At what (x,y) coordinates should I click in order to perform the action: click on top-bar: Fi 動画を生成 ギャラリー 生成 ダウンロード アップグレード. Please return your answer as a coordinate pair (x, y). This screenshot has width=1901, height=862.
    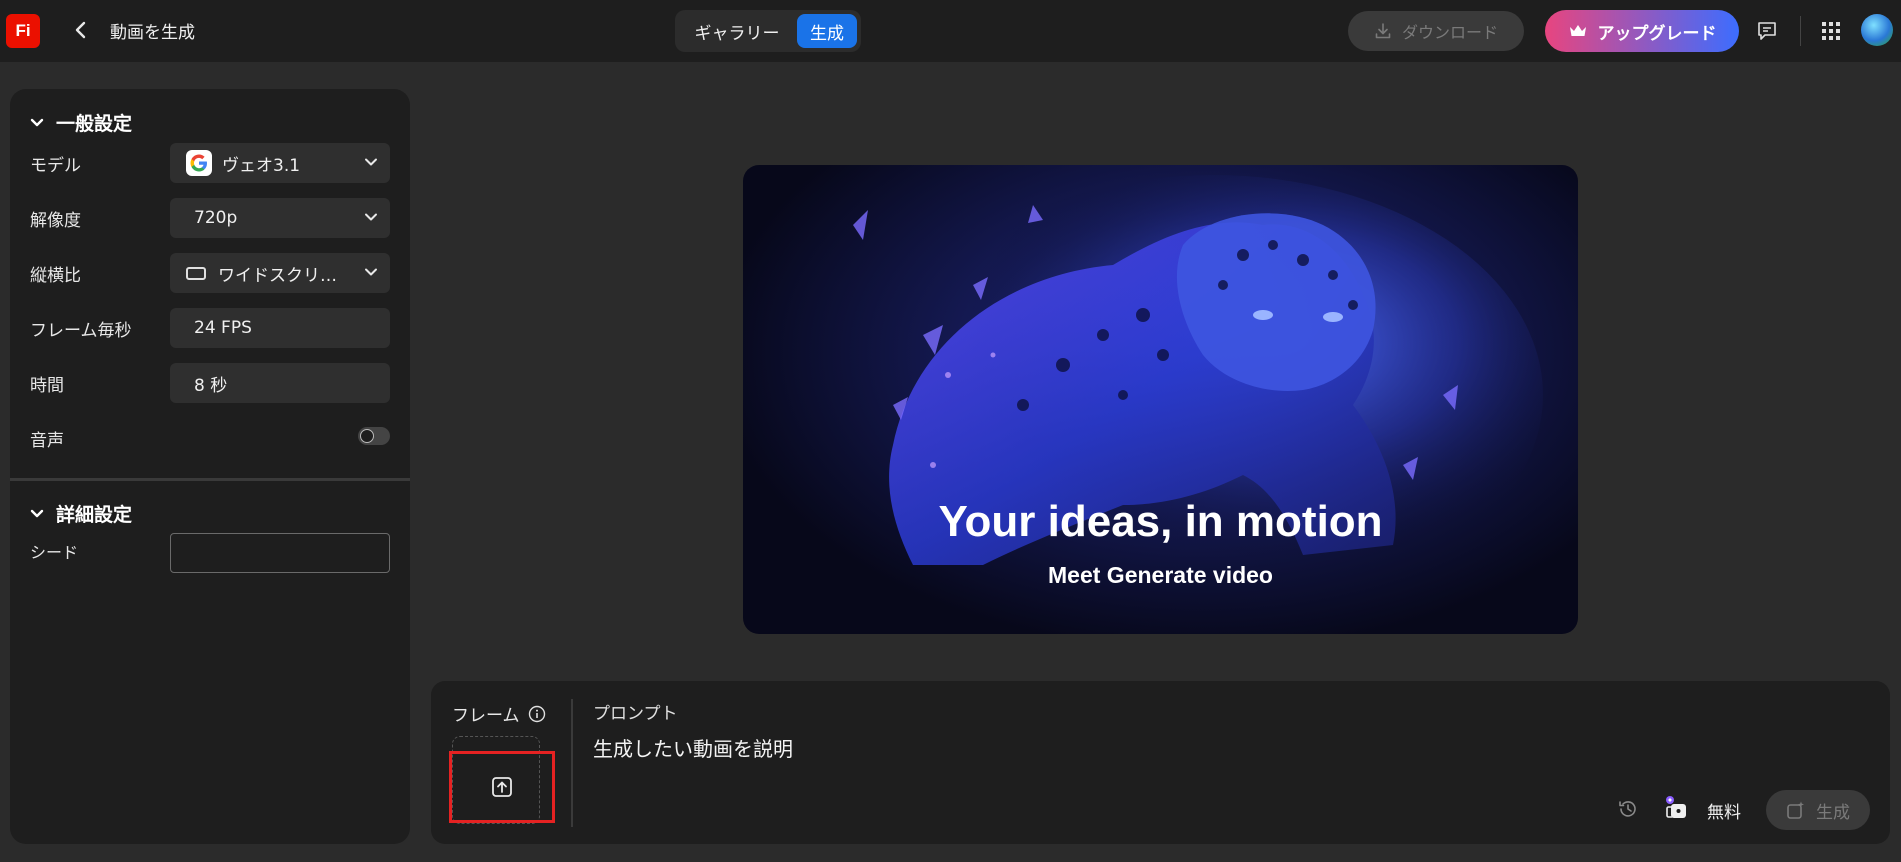
    Looking at the image, I should click on (950, 31).